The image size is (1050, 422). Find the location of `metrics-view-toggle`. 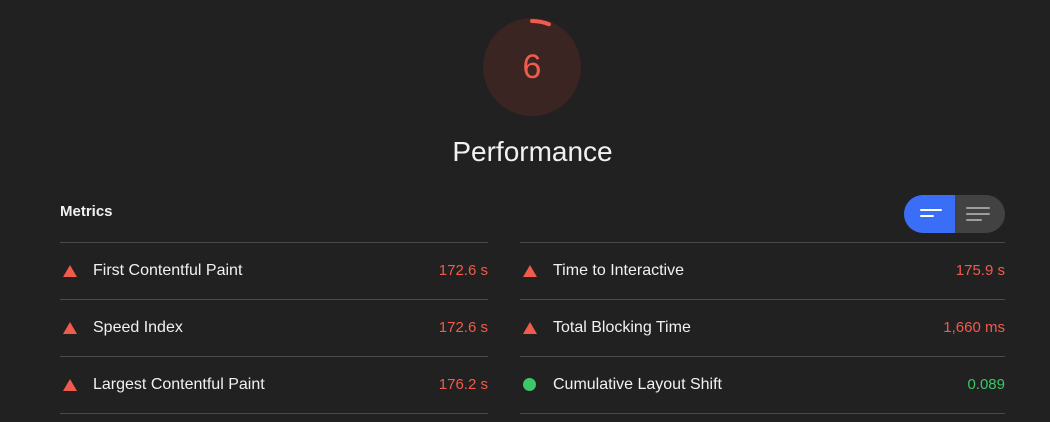

metrics-view-toggle is located at coordinates (954, 214).